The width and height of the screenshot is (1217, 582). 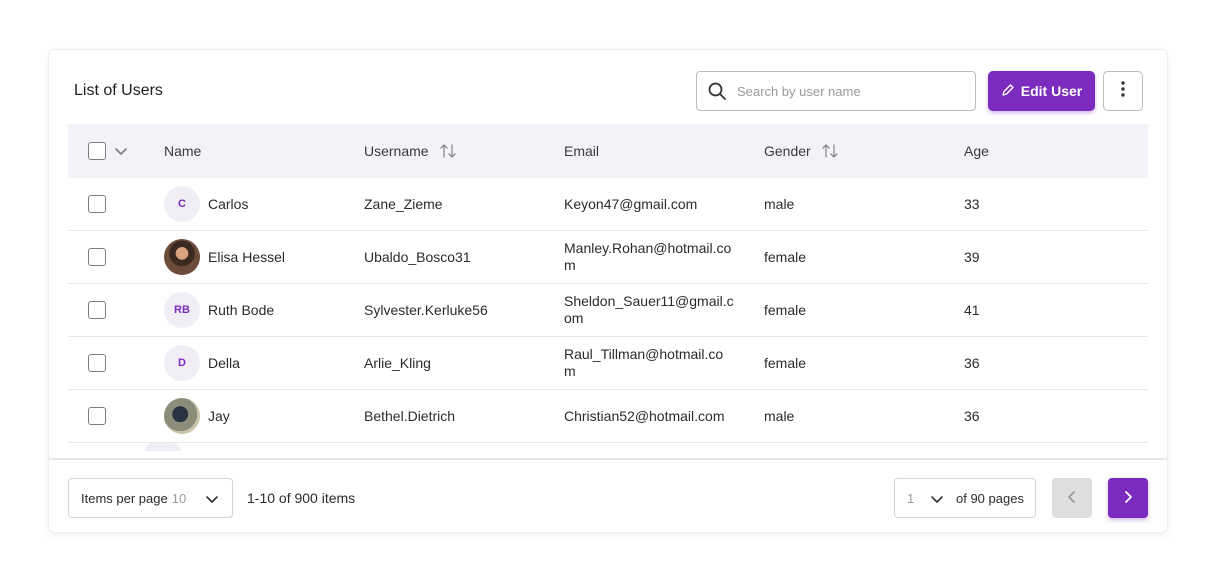 What do you see at coordinates (397, 363) in the screenshot?
I see `username-cell: Arlie_Kling` at bounding box center [397, 363].